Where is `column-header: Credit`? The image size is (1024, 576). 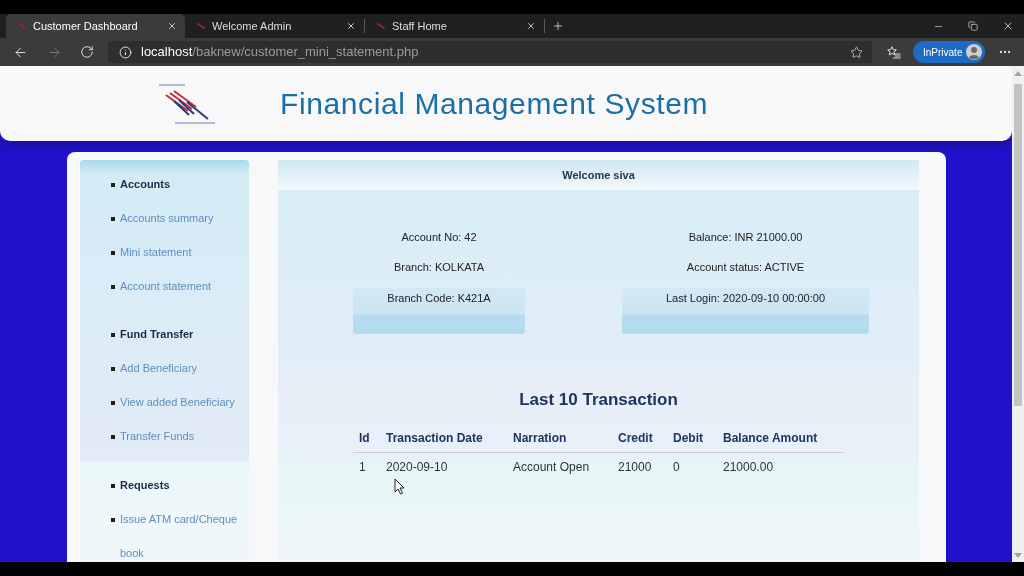 column-header: Credit is located at coordinates (639, 438).